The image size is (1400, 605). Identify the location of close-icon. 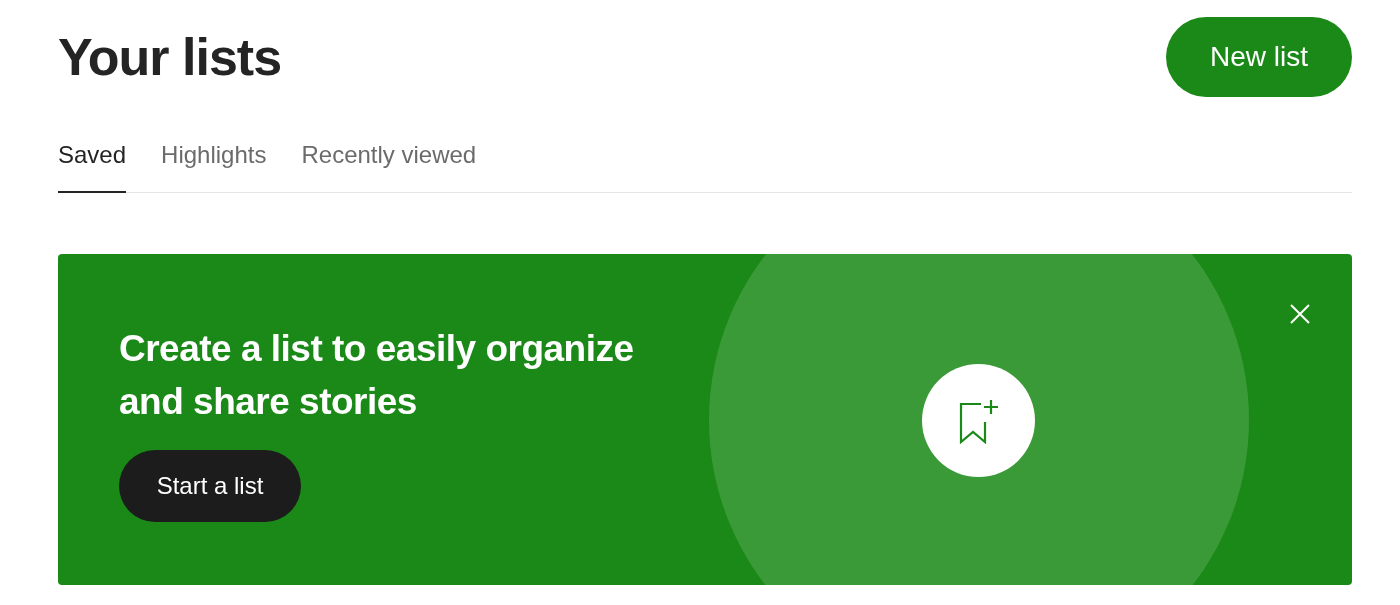
(1300, 314).